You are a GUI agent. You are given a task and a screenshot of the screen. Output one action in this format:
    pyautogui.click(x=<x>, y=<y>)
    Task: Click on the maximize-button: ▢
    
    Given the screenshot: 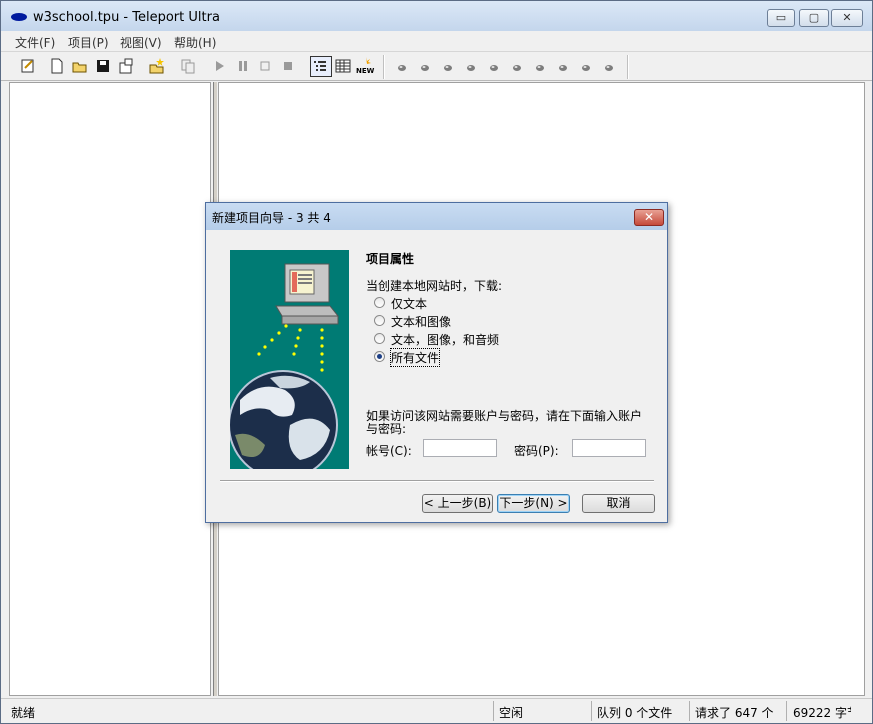 What is the action you would take?
    pyautogui.click(x=814, y=18)
    